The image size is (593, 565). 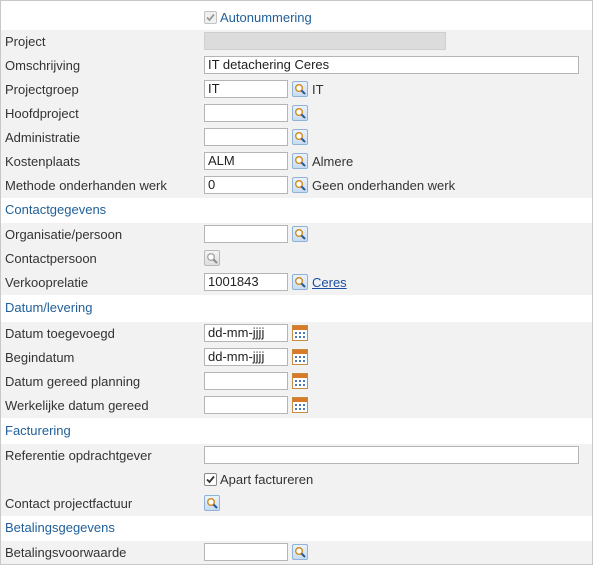 I want to click on referentie-label: Referentie opdrachtgever, so click(x=78, y=455).